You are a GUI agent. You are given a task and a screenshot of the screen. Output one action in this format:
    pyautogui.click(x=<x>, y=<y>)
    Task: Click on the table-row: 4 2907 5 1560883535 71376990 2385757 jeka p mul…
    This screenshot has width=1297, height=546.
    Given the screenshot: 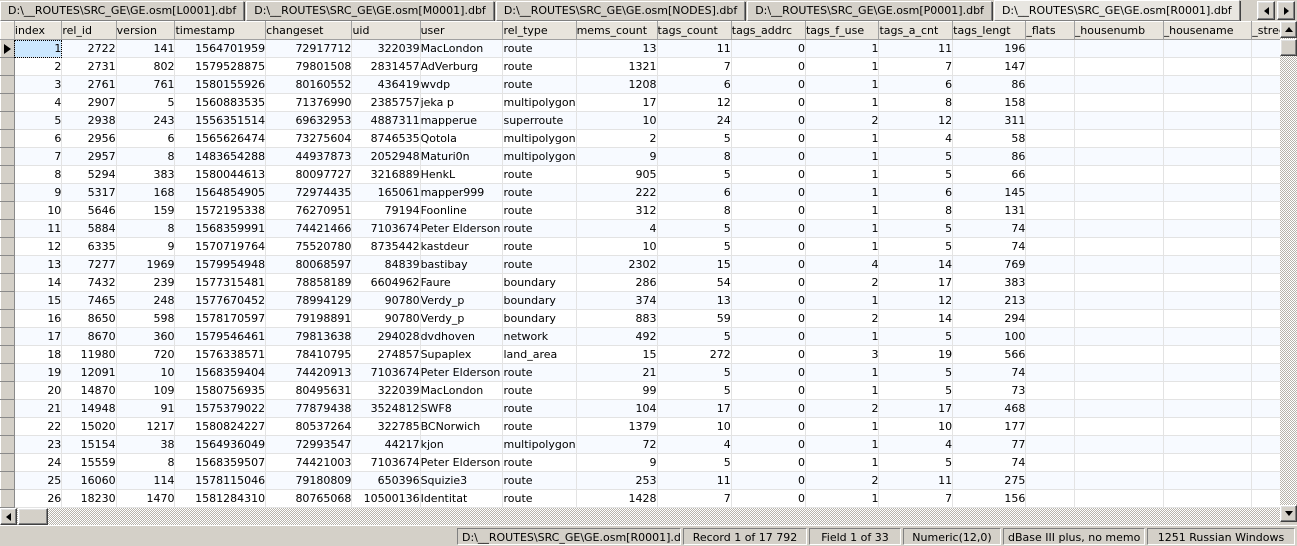 What is the action you would take?
    pyautogui.click(x=648, y=102)
    